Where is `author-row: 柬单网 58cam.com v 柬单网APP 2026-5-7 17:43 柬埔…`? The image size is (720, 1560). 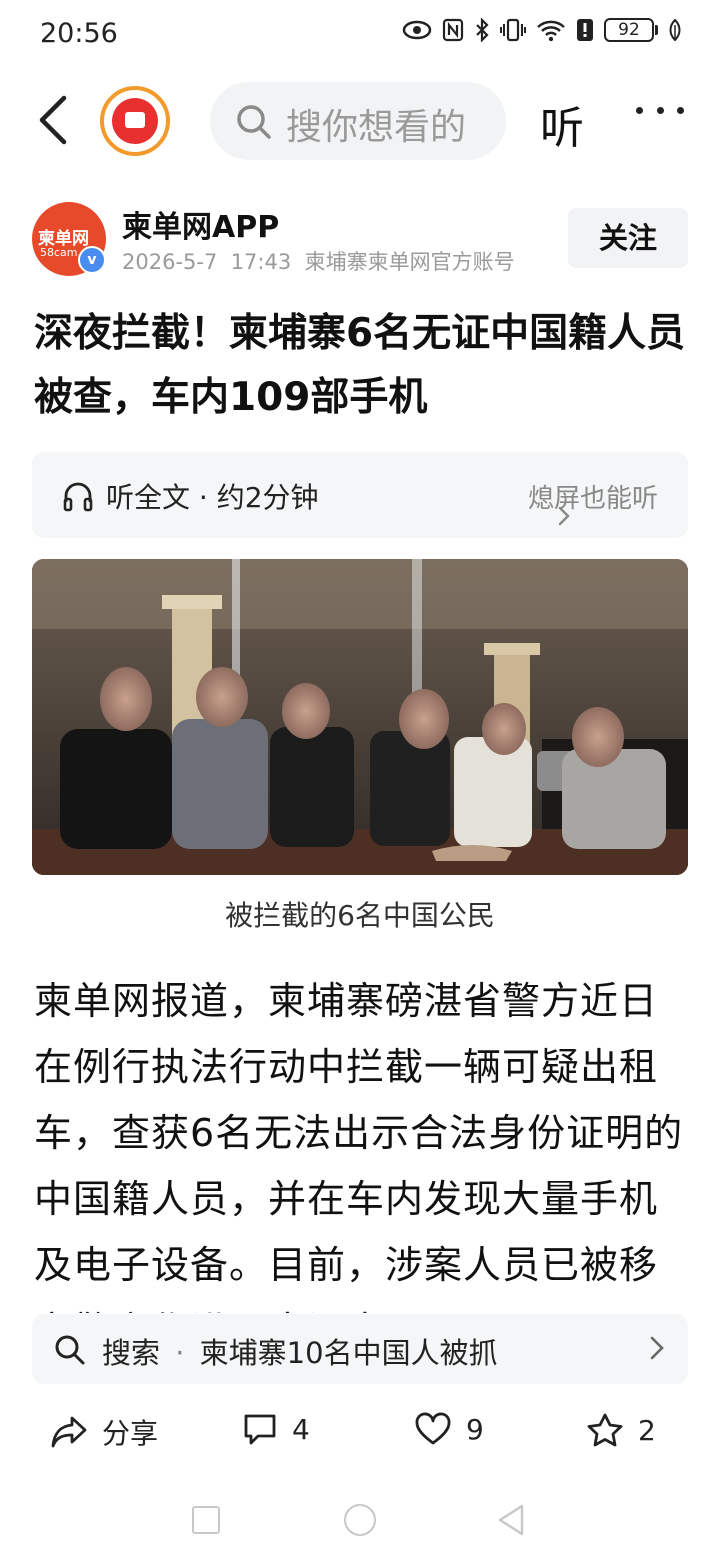
author-row: 柬单网 58cam.com v 柬单网APP 2026-5-7 17:43 柬埔… is located at coordinates (360, 238).